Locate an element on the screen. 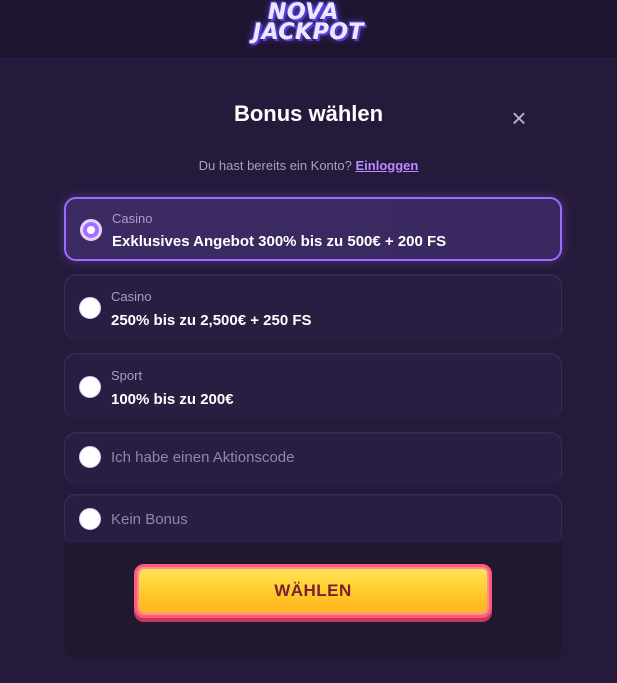  top-bar: NOVA JACKPOT is located at coordinates (308, 29).